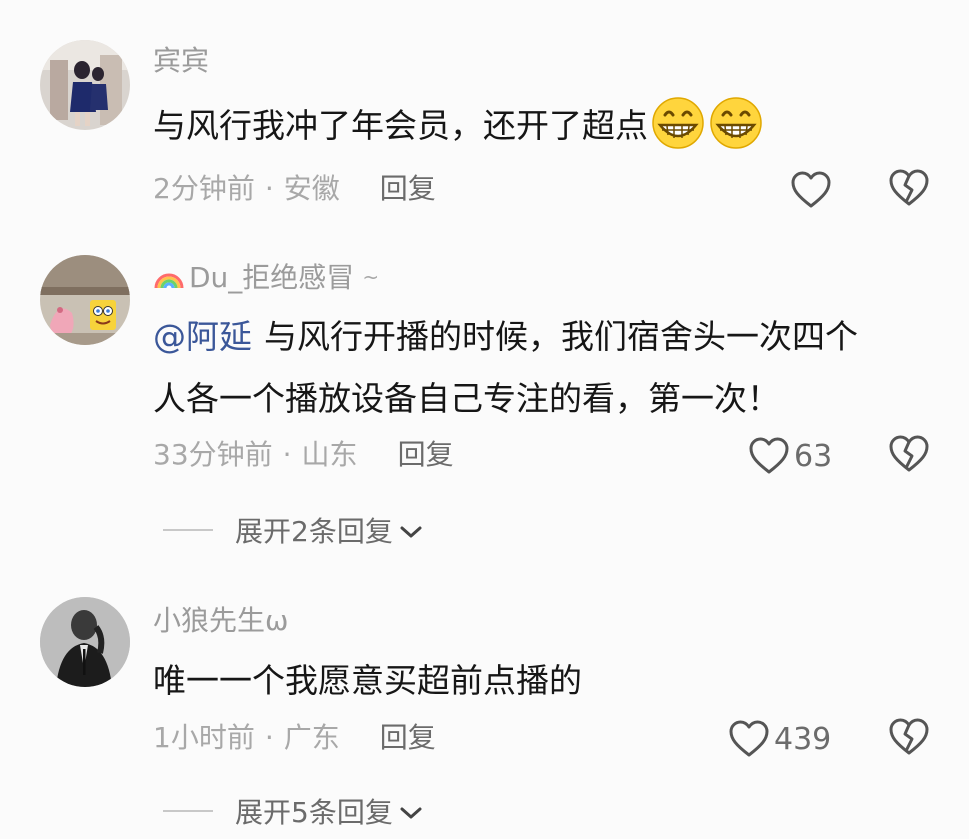 This screenshot has height=839, width=969. I want to click on comment-meta: 33分钟前 · 山东 回复, so click(303, 455).